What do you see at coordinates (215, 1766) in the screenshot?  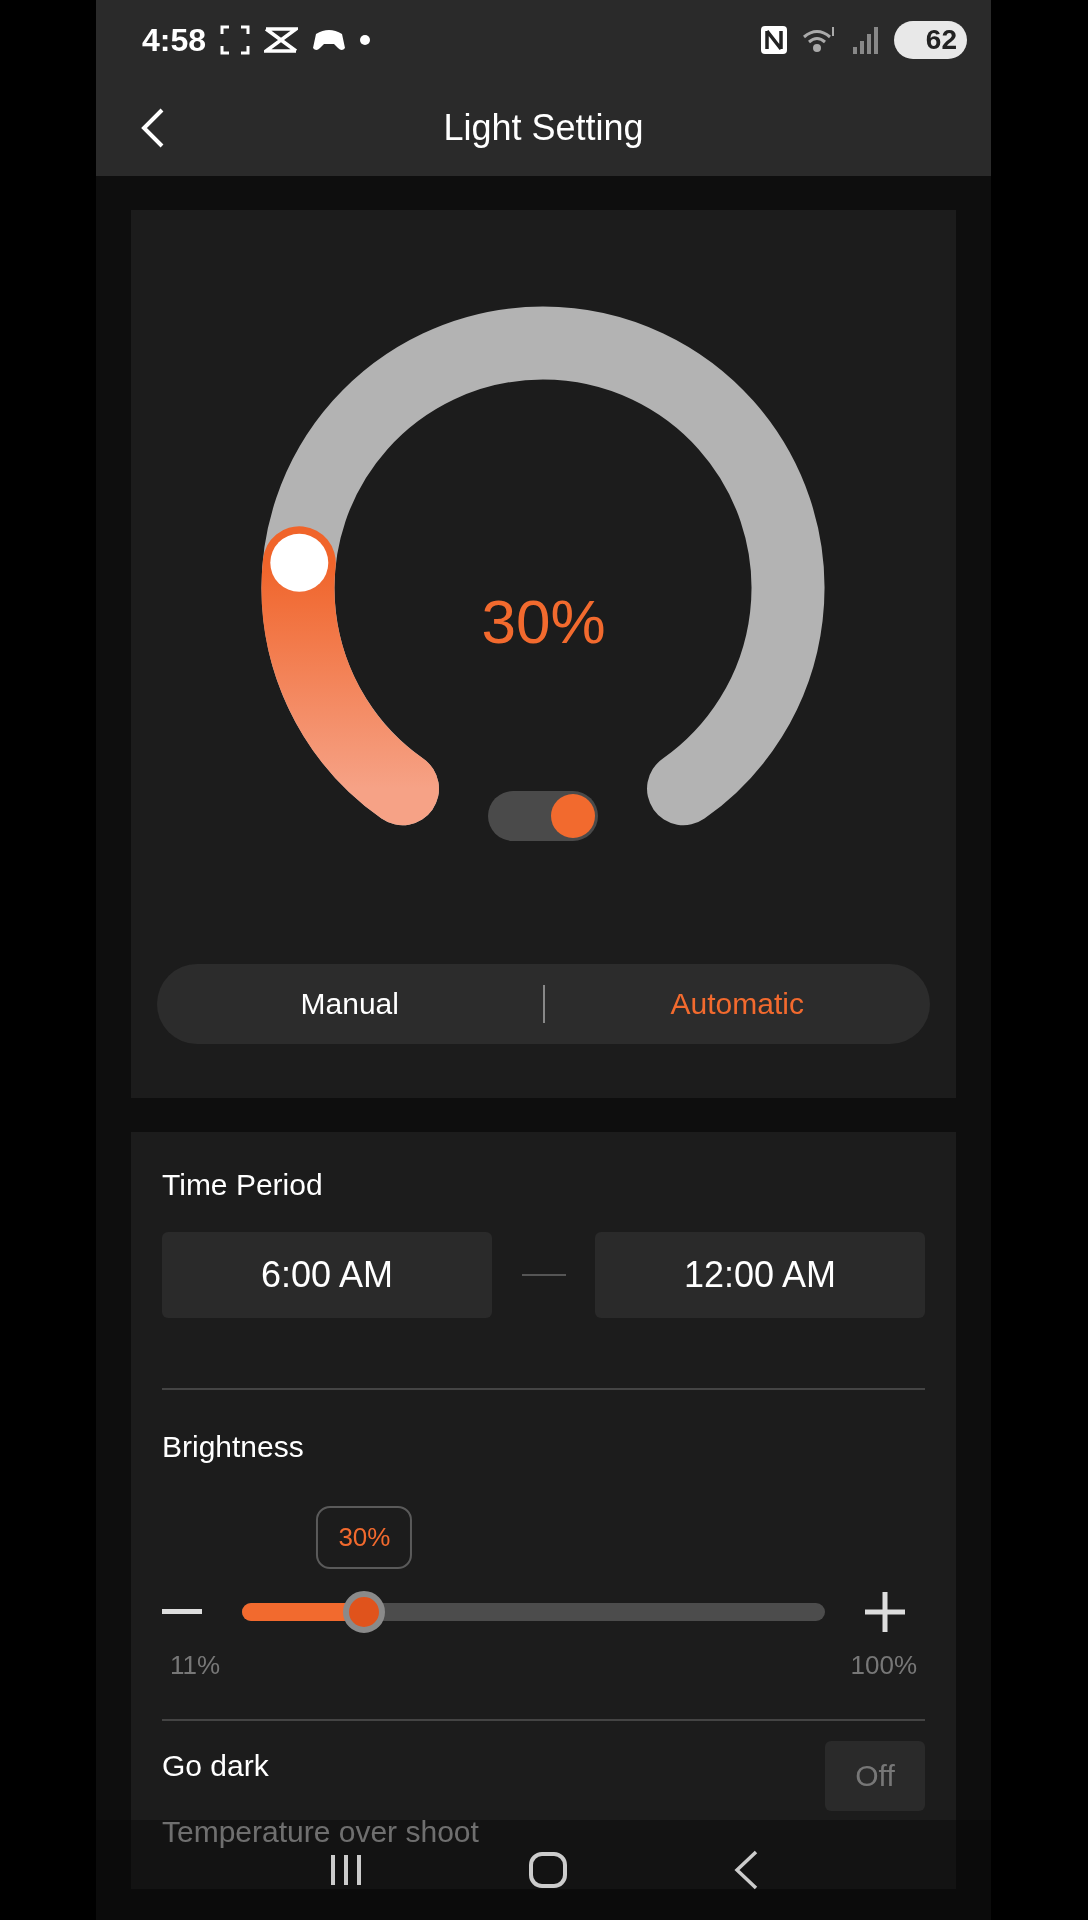 I see `setting-label: Go dark` at bounding box center [215, 1766].